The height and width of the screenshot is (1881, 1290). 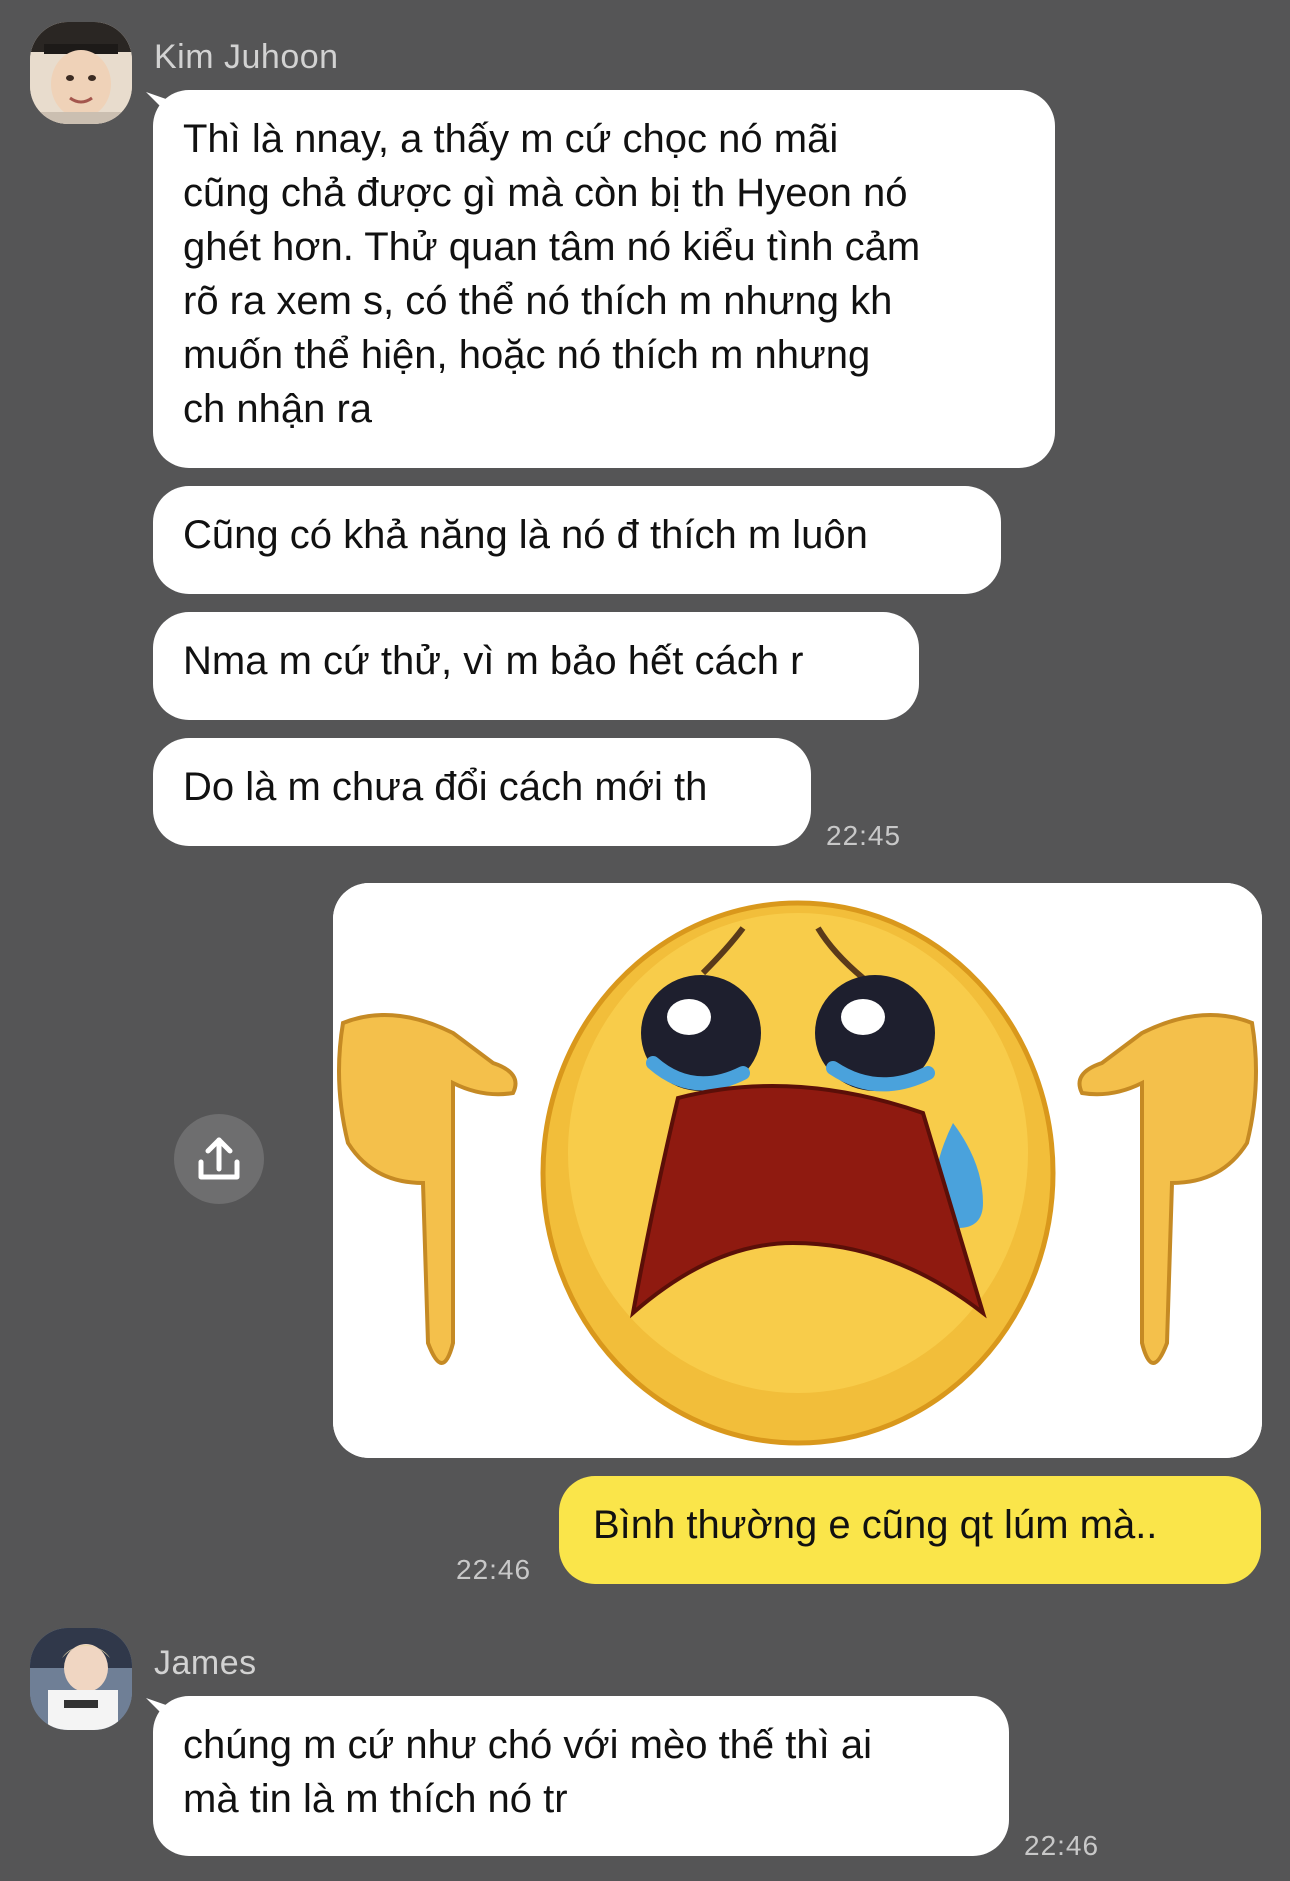 I want to click on avatar-kim-juhoon, so click(x=81, y=73).